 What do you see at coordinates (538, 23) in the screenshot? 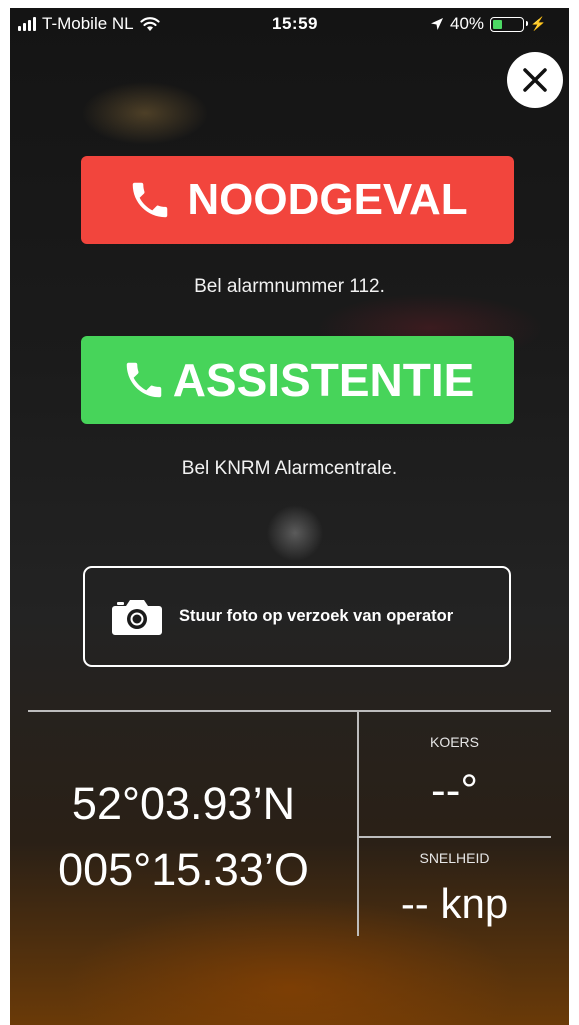
I see `charging-bolt-icon: ⚡` at bounding box center [538, 23].